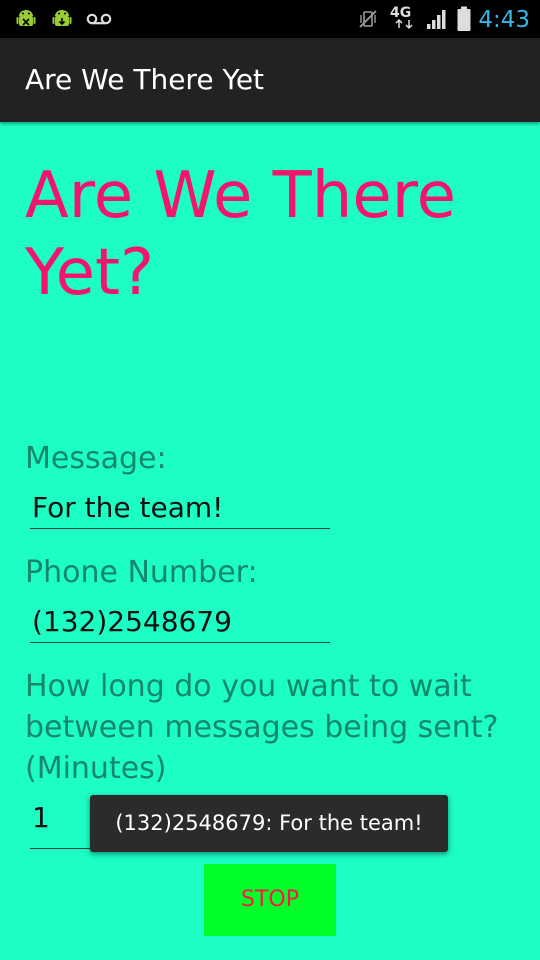 This screenshot has height=960, width=540. I want to click on interval-field: 1, so click(61, 824).